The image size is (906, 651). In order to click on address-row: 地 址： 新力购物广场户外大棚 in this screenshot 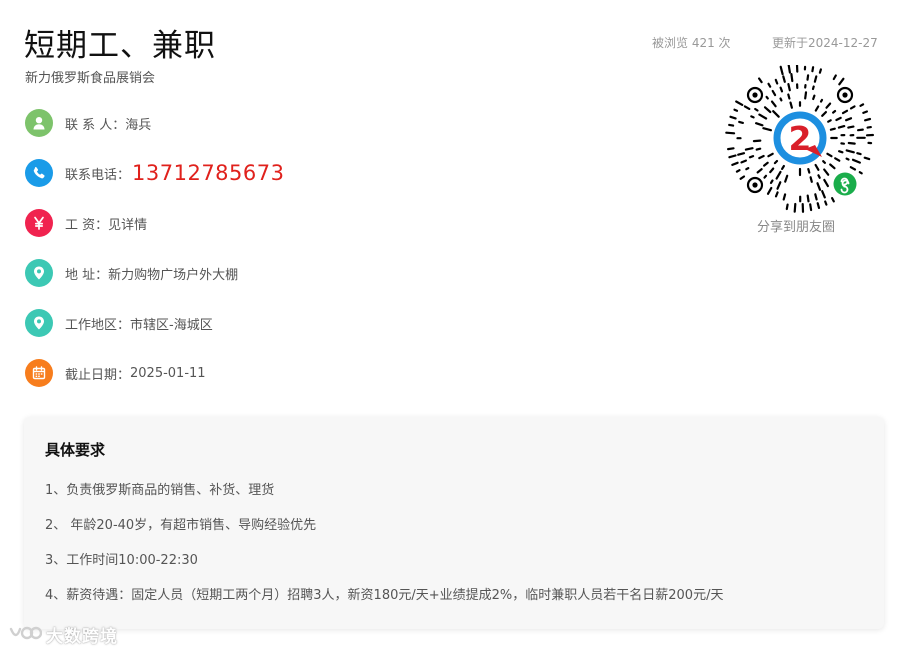, I will do `click(131, 273)`.